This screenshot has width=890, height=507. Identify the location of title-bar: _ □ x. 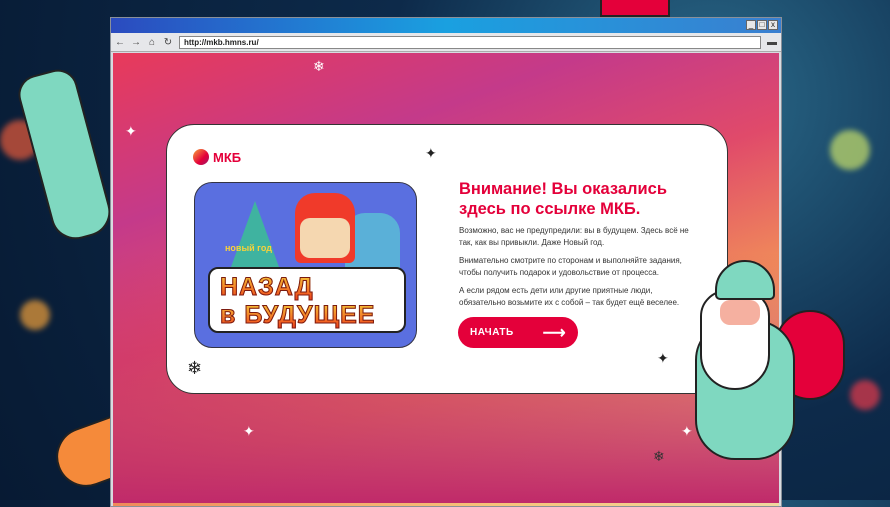
(446, 25).